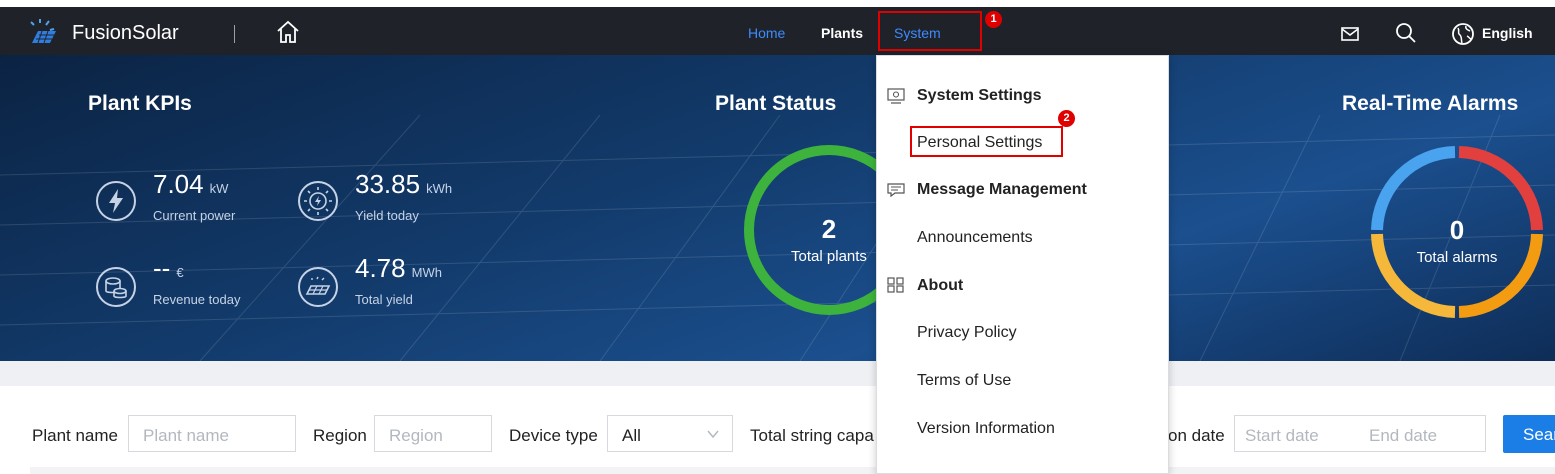 The height and width of the screenshot is (474, 1555). Describe the element at coordinates (1002, 190) in the screenshot. I see `menu-heading-message-management: Message Management` at that location.